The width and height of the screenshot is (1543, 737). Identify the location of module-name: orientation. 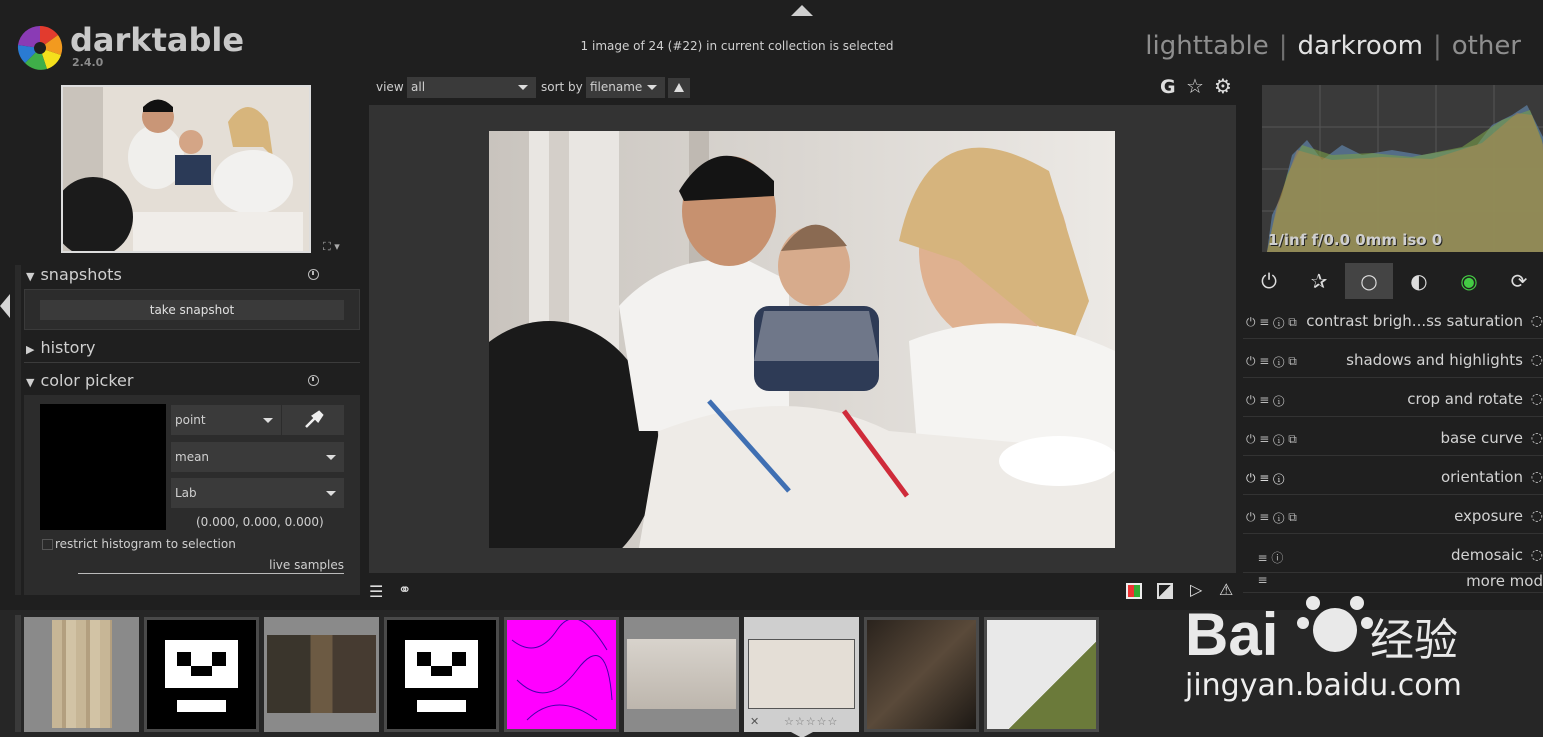
(1481, 477).